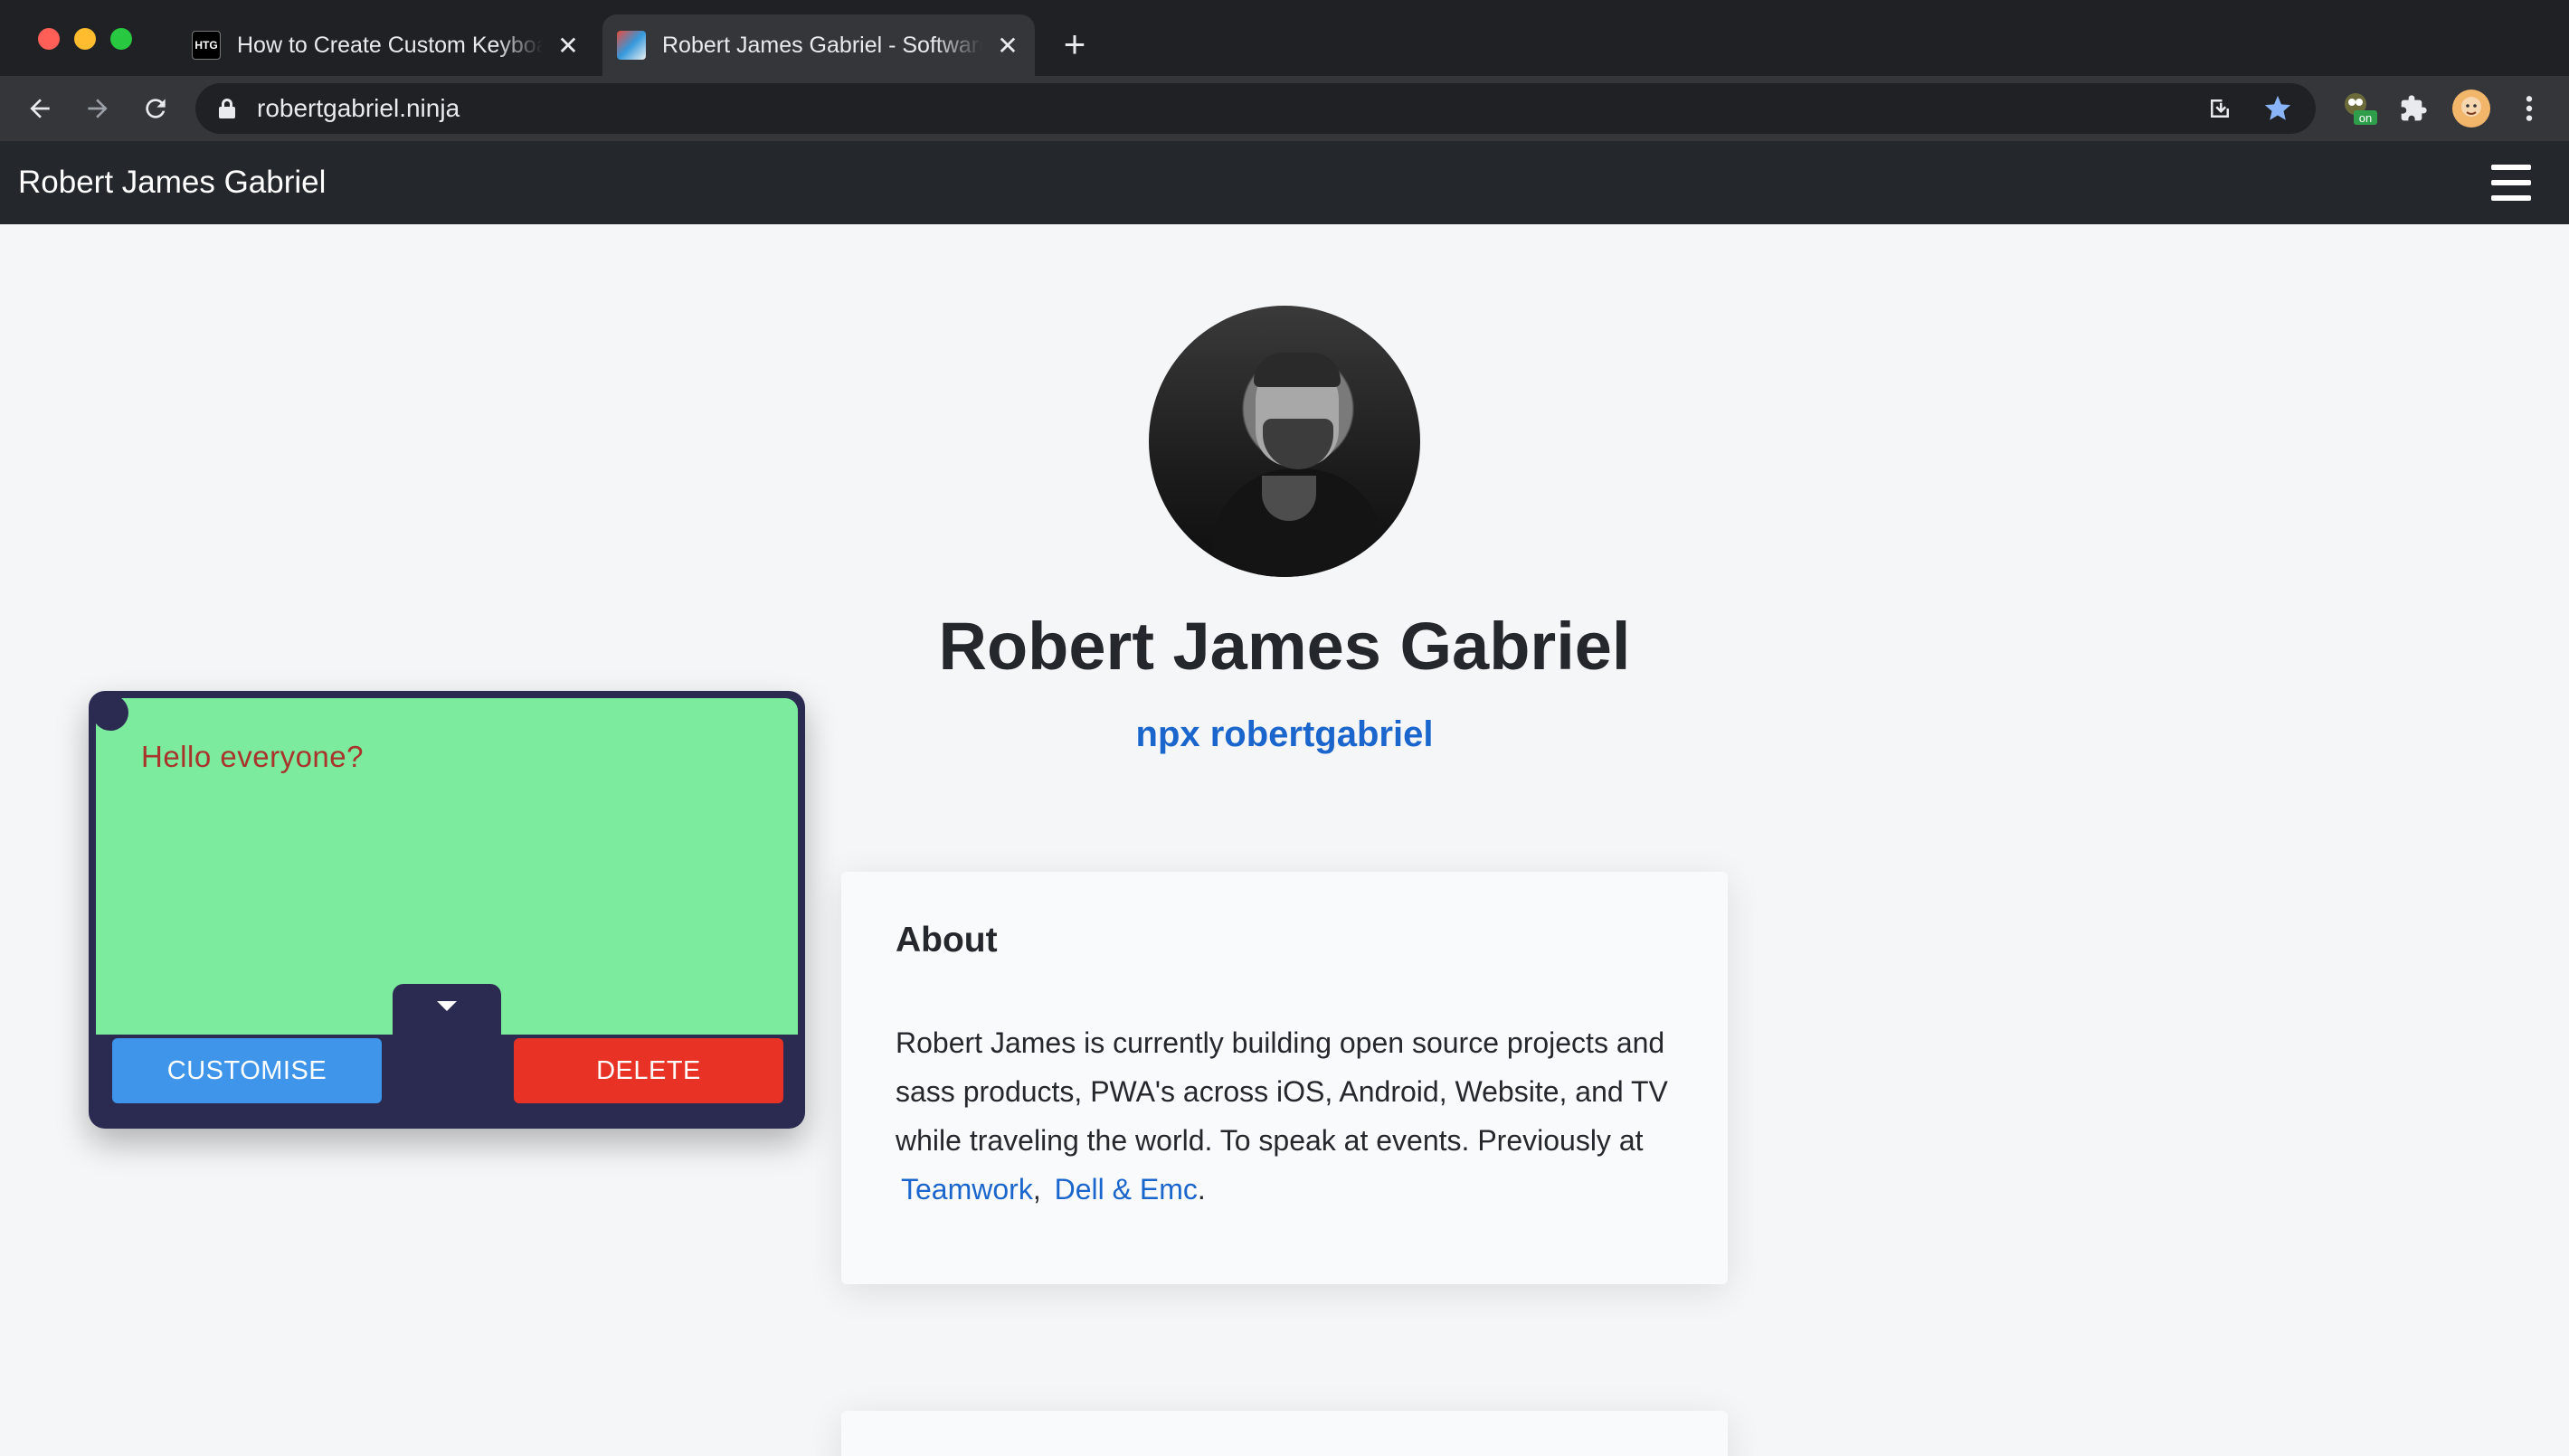 This screenshot has width=2569, height=1456. Describe the element at coordinates (98, 109) in the screenshot. I see `forward-arrow-icon` at that location.